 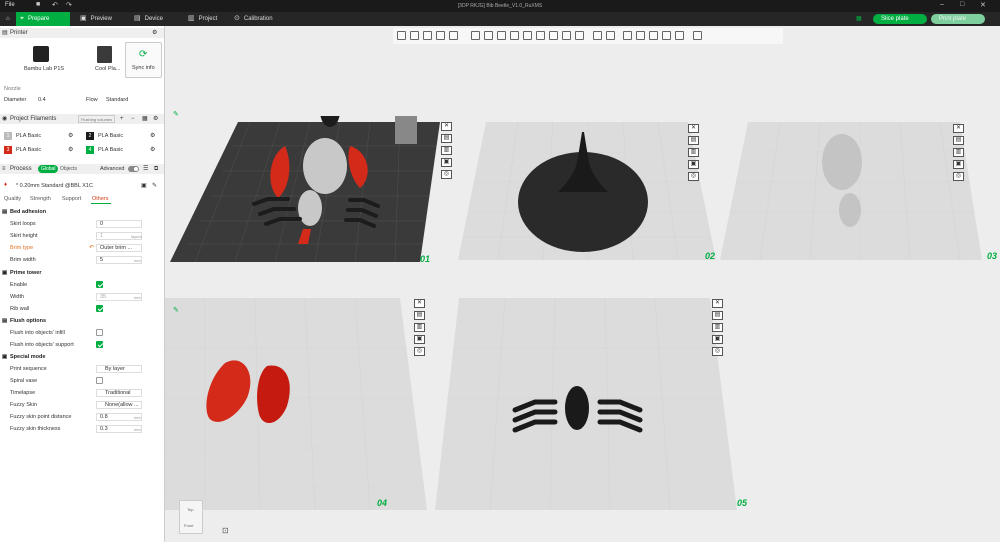 I want to click on brim-ears-icon, so click(x=679, y=35).